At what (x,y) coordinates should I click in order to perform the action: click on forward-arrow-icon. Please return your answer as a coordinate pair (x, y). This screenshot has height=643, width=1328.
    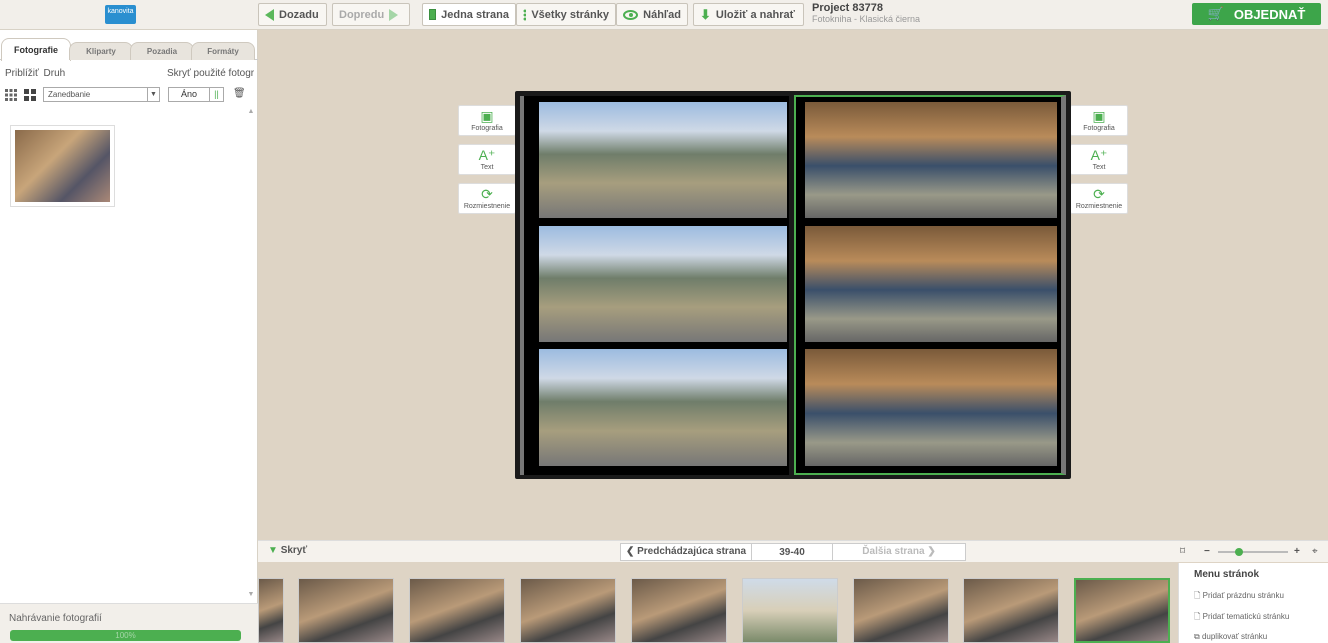
    Looking at the image, I should click on (394, 14).